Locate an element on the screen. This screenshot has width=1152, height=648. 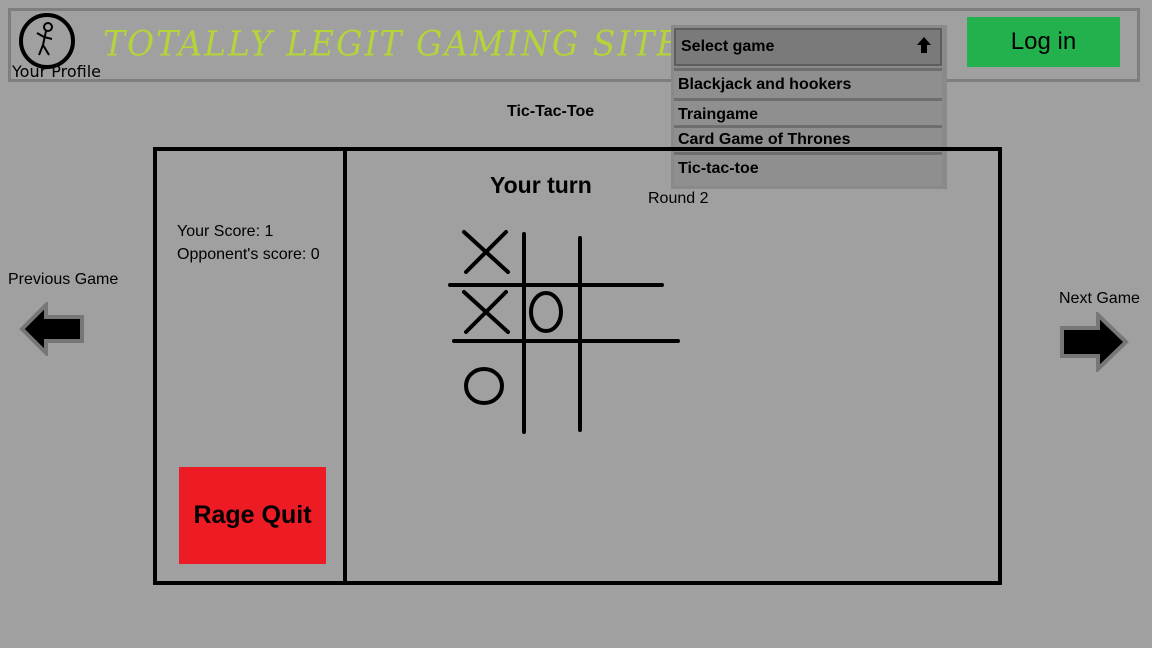
game-option-blackjack: Blackjack and hookers is located at coordinates (808, 83).